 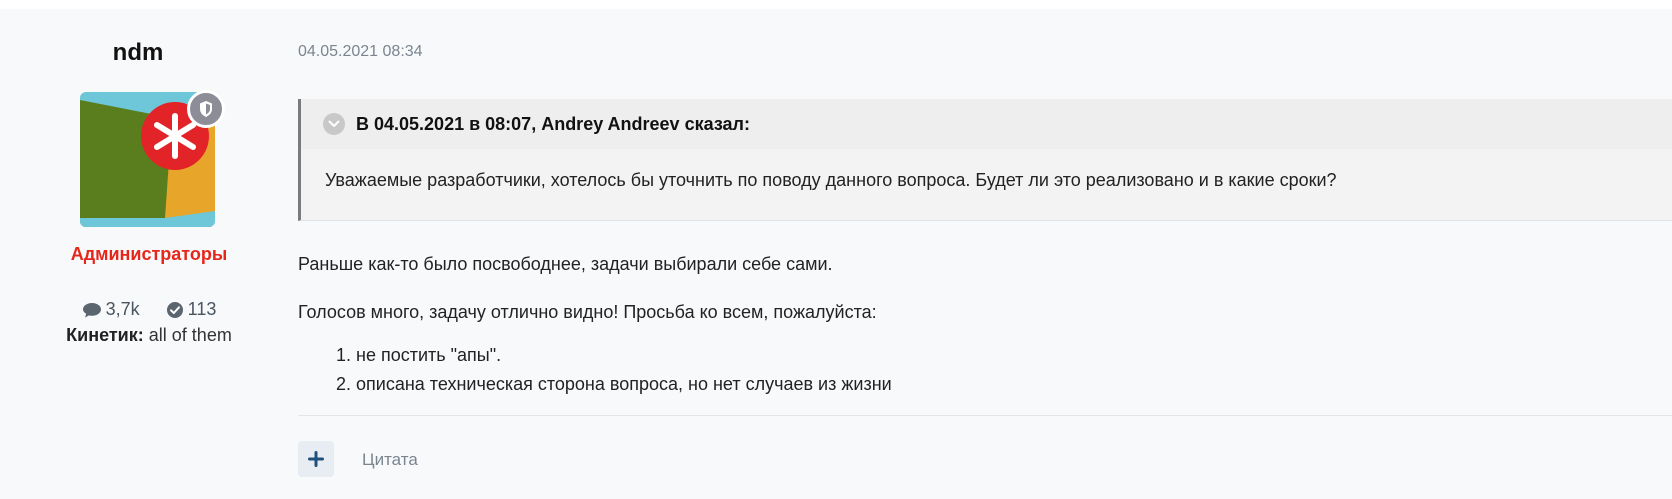 I want to click on check-circle-icon, so click(x=174, y=309).